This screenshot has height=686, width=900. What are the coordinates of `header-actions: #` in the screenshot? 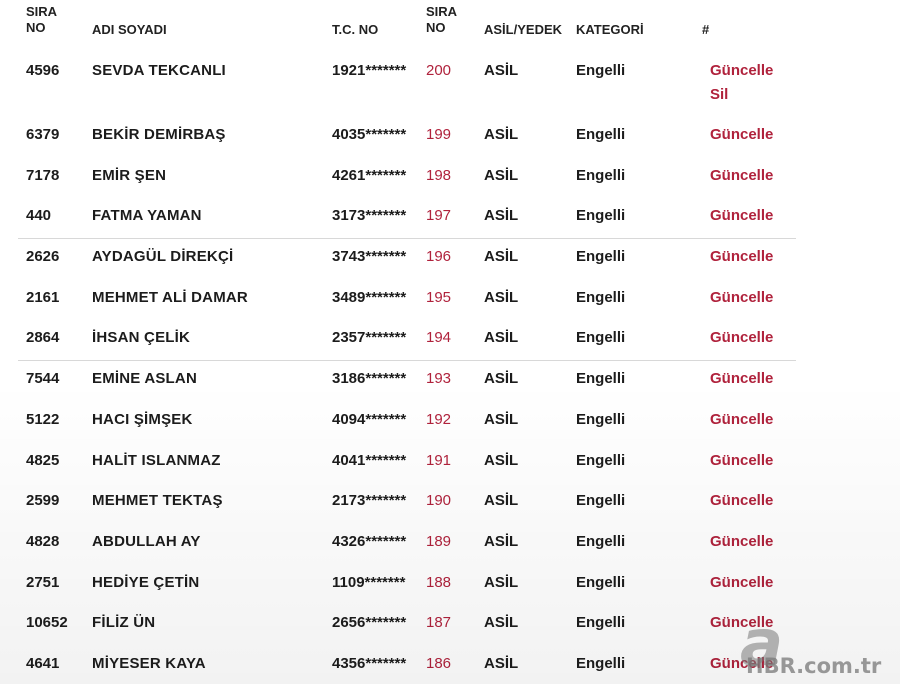 It's located at (706, 29).